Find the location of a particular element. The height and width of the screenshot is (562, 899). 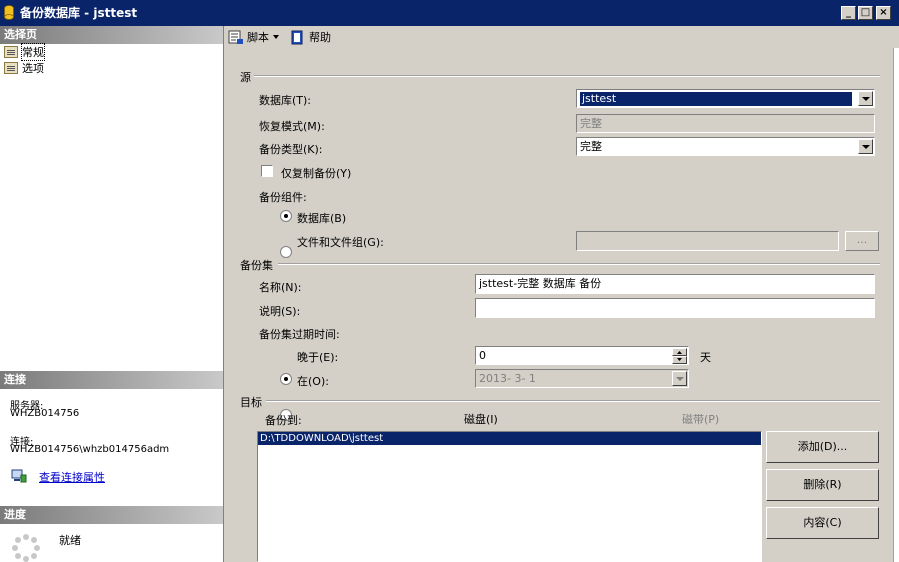

component-files-label: 文件和文件组(G): is located at coordinates (340, 242).